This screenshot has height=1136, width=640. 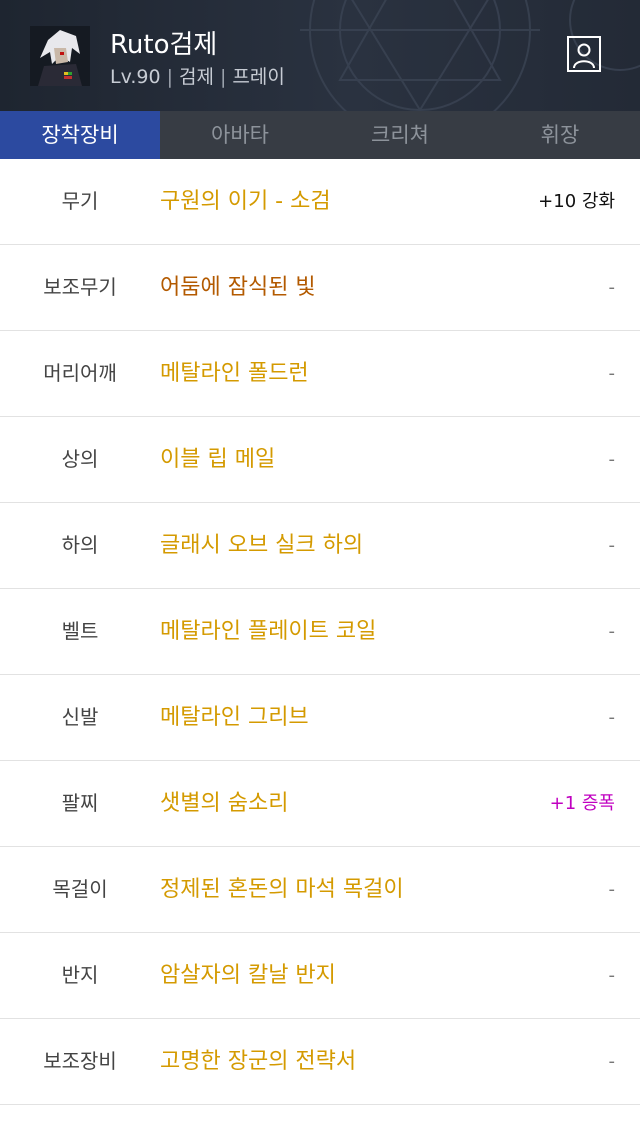 What do you see at coordinates (470, 55) in the screenshot?
I see `header-decoration` at bounding box center [470, 55].